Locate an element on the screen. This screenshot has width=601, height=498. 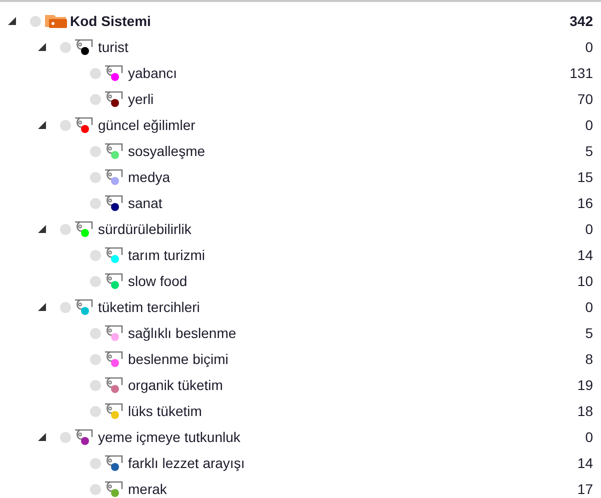
code-count: 19 is located at coordinates (585, 385).